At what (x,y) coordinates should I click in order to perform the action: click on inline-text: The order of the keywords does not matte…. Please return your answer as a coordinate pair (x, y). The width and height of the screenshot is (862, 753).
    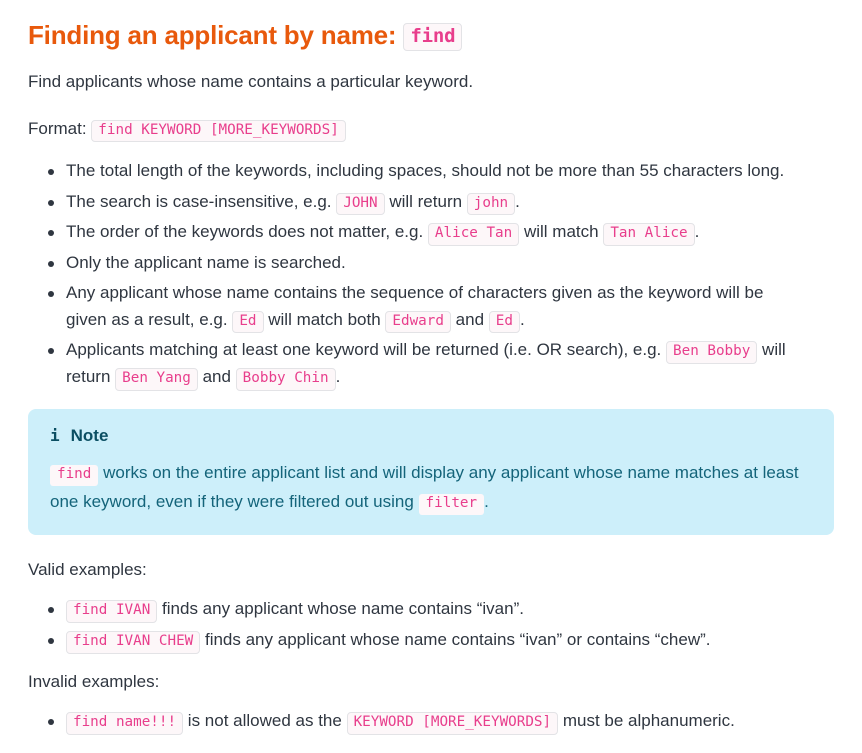
    Looking at the image, I should click on (247, 232).